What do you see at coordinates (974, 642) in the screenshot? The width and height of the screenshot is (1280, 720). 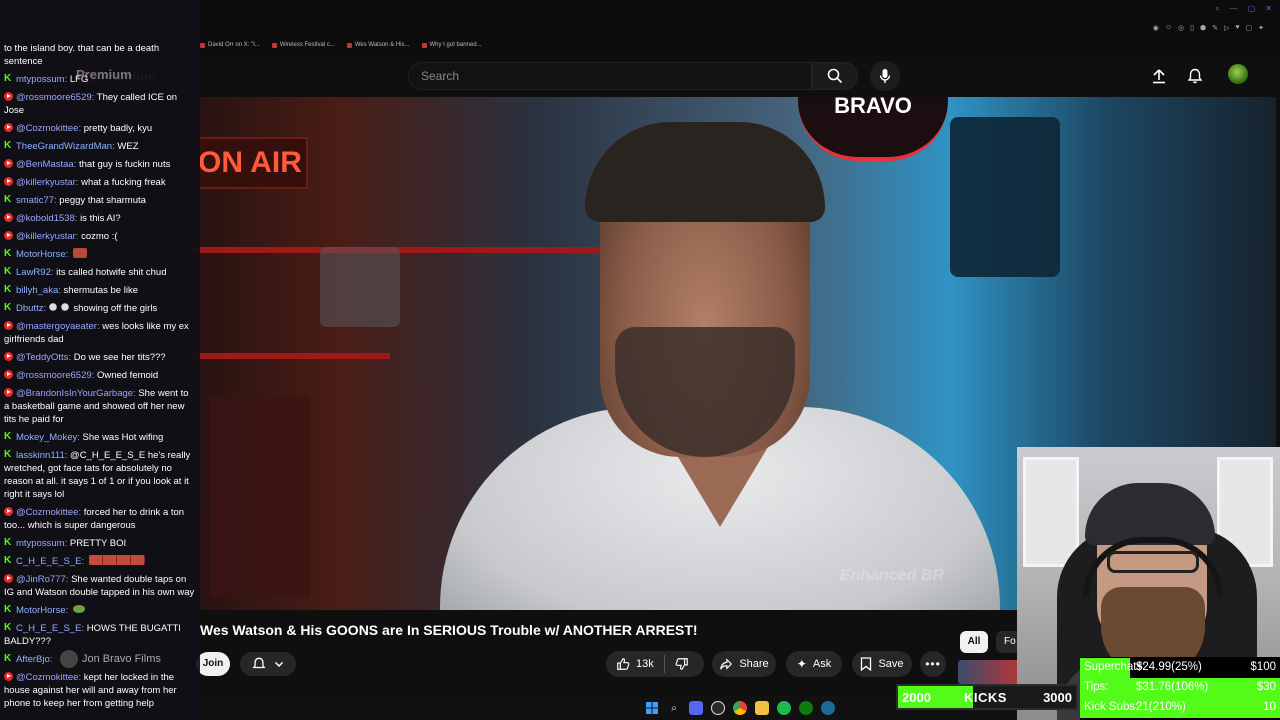 I see `chip-all: All` at bounding box center [974, 642].